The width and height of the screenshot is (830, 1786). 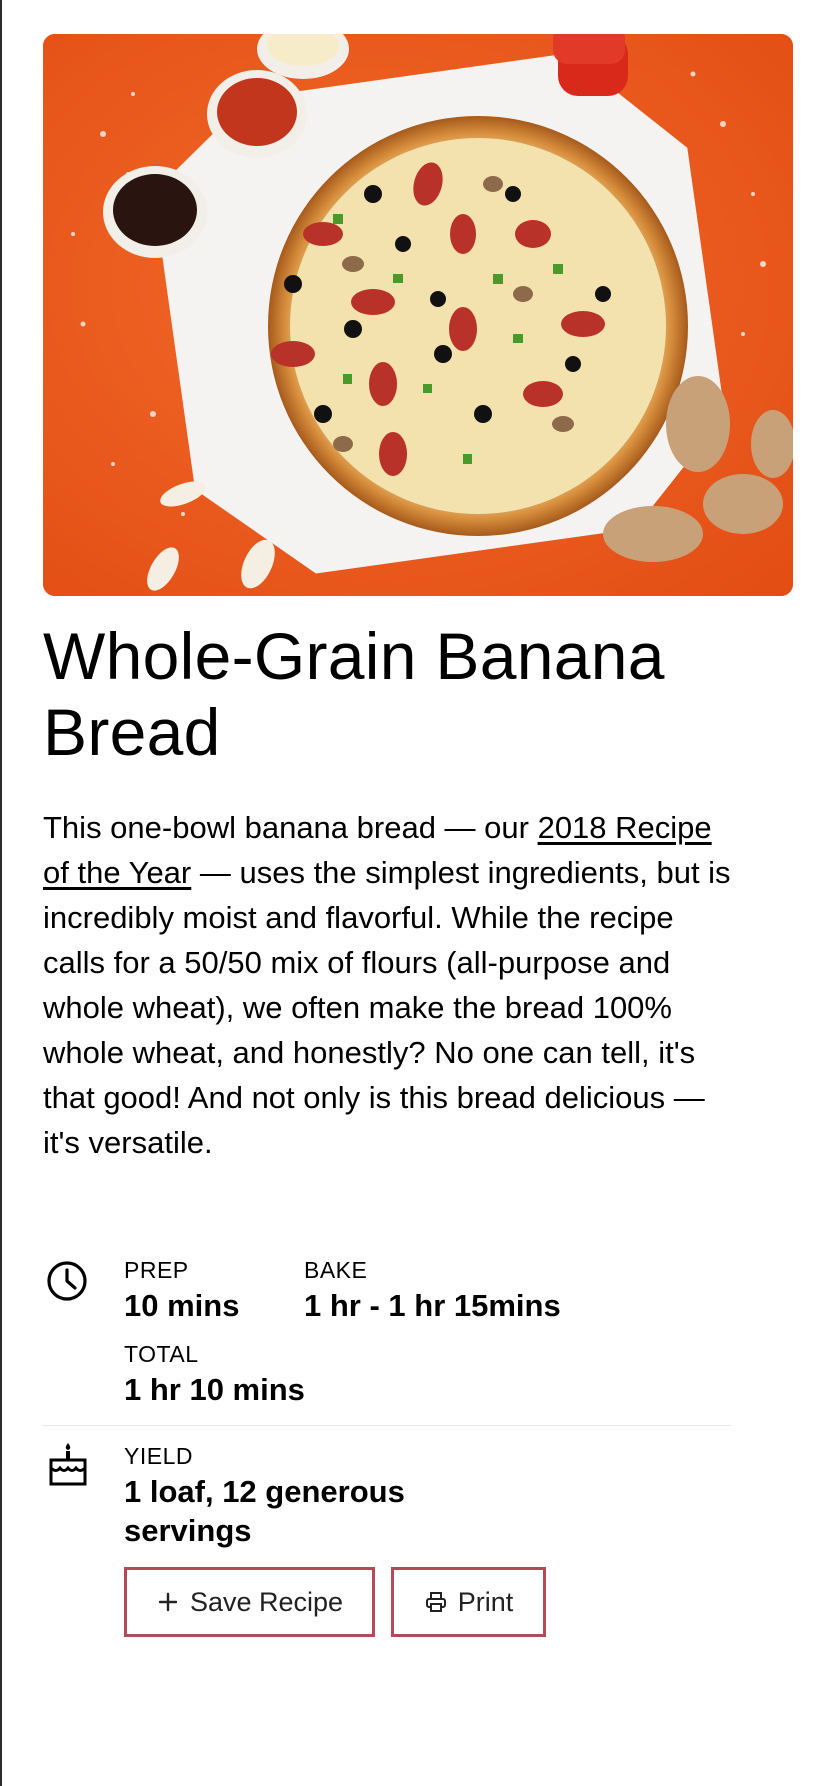 I want to click on save-recipe-label: Save Recipe, so click(x=266, y=1601).